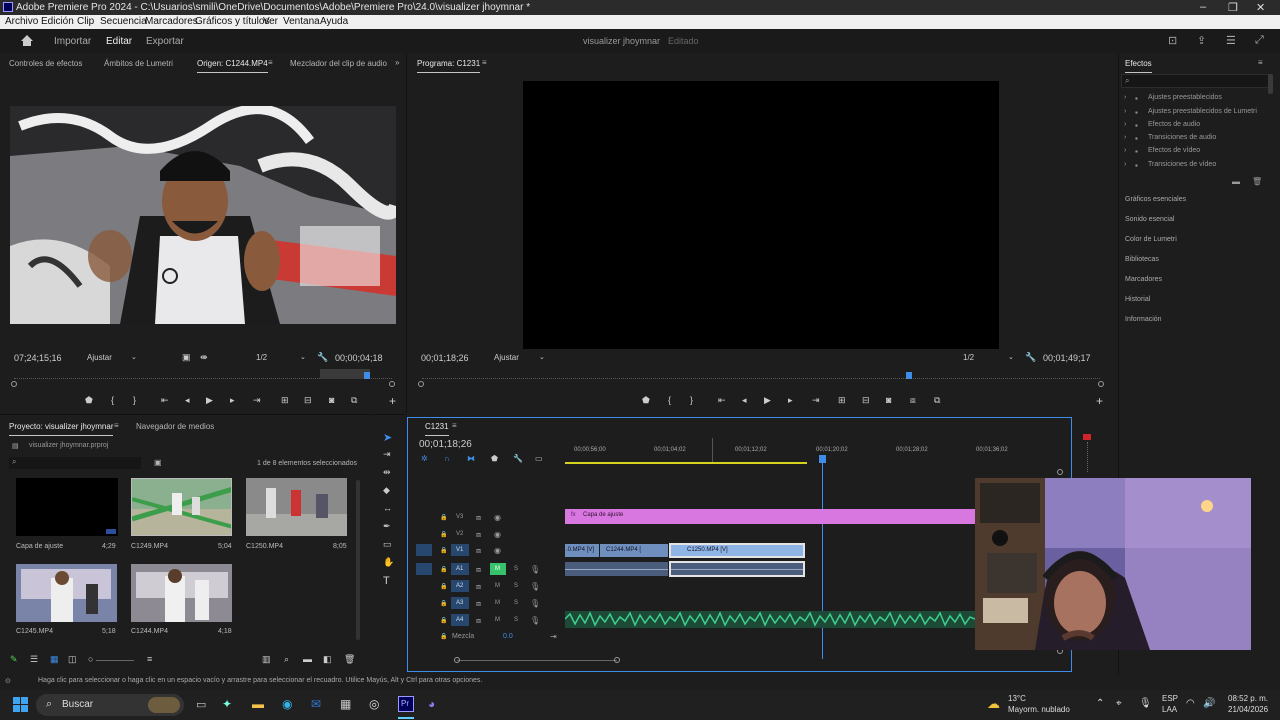  What do you see at coordinates (447, 458) in the screenshot?
I see `snap-icon: ∩` at bounding box center [447, 458].